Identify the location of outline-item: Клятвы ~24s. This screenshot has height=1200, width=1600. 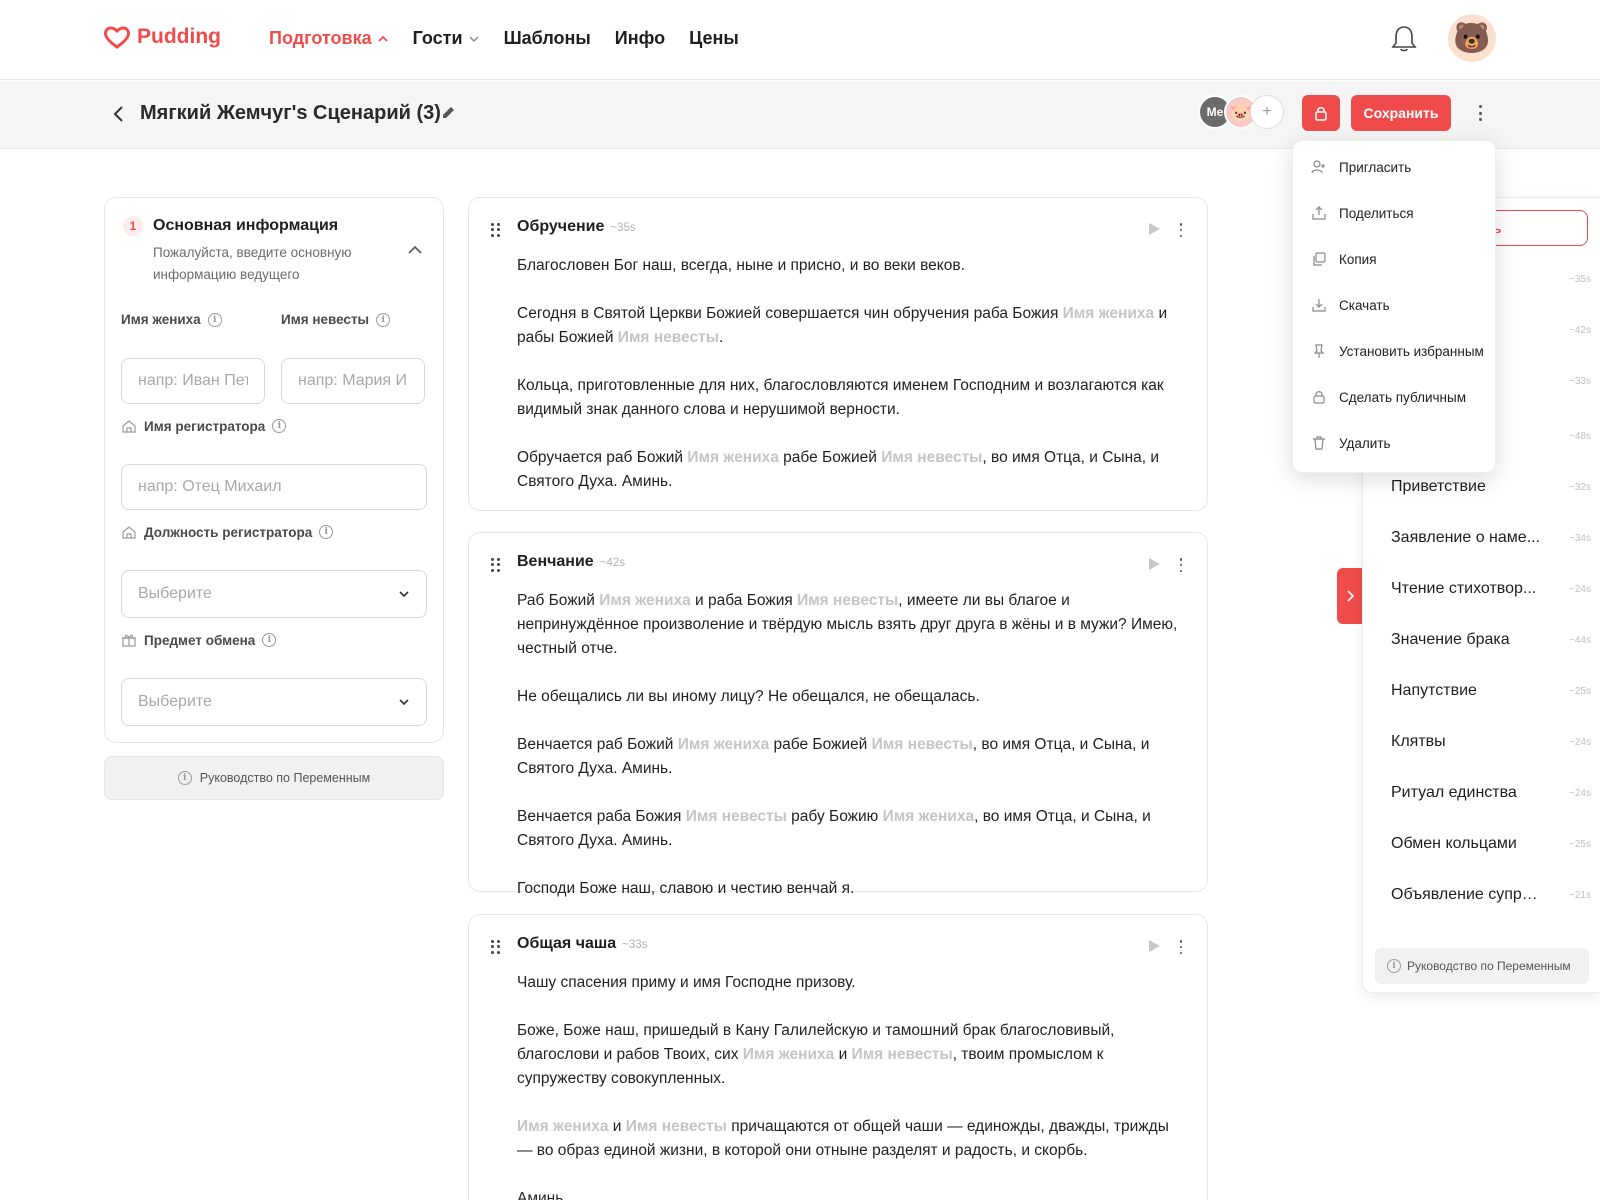
(1491, 742).